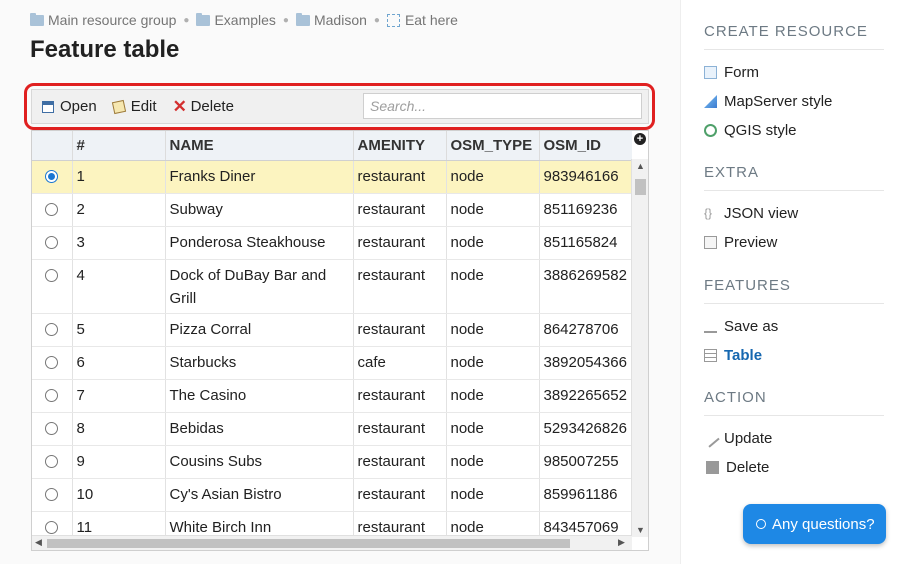 The image size is (906, 564). I want to click on table-cell-osm-id: 5293426826, so click(585, 429).